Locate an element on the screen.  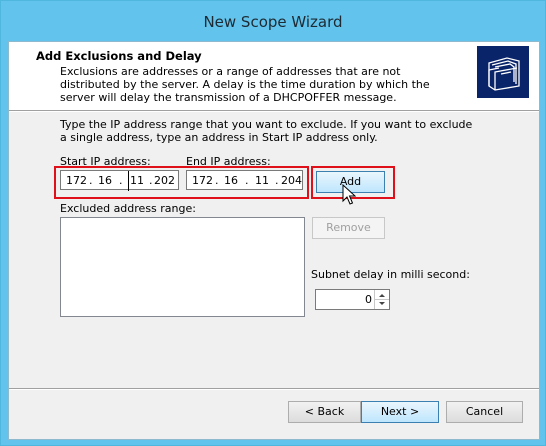
excluded-range-list is located at coordinates (182, 267).